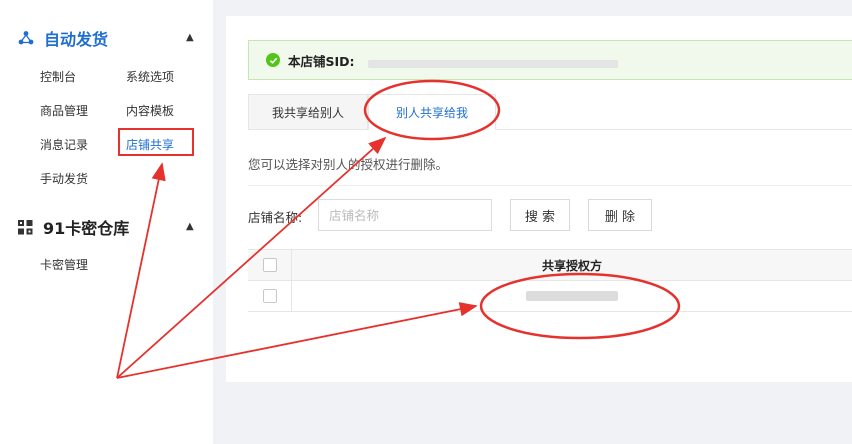 The width and height of the screenshot is (852, 444). What do you see at coordinates (150, 110) in the screenshot?
I see `sidebar-item-content-templates: 内容模板` at bounding box center [150, 110].